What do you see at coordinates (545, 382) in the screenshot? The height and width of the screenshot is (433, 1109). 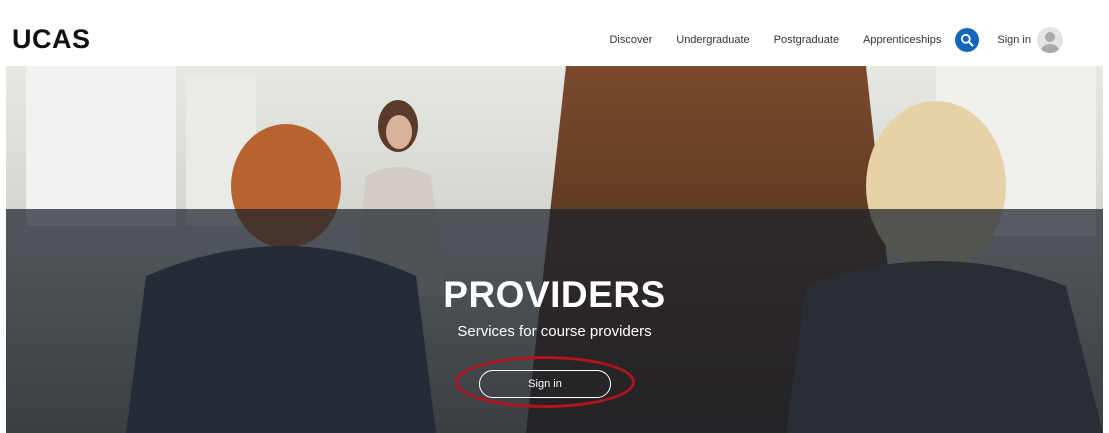 I see `highlight-annotation-ring` at bounding box center [545, 382].